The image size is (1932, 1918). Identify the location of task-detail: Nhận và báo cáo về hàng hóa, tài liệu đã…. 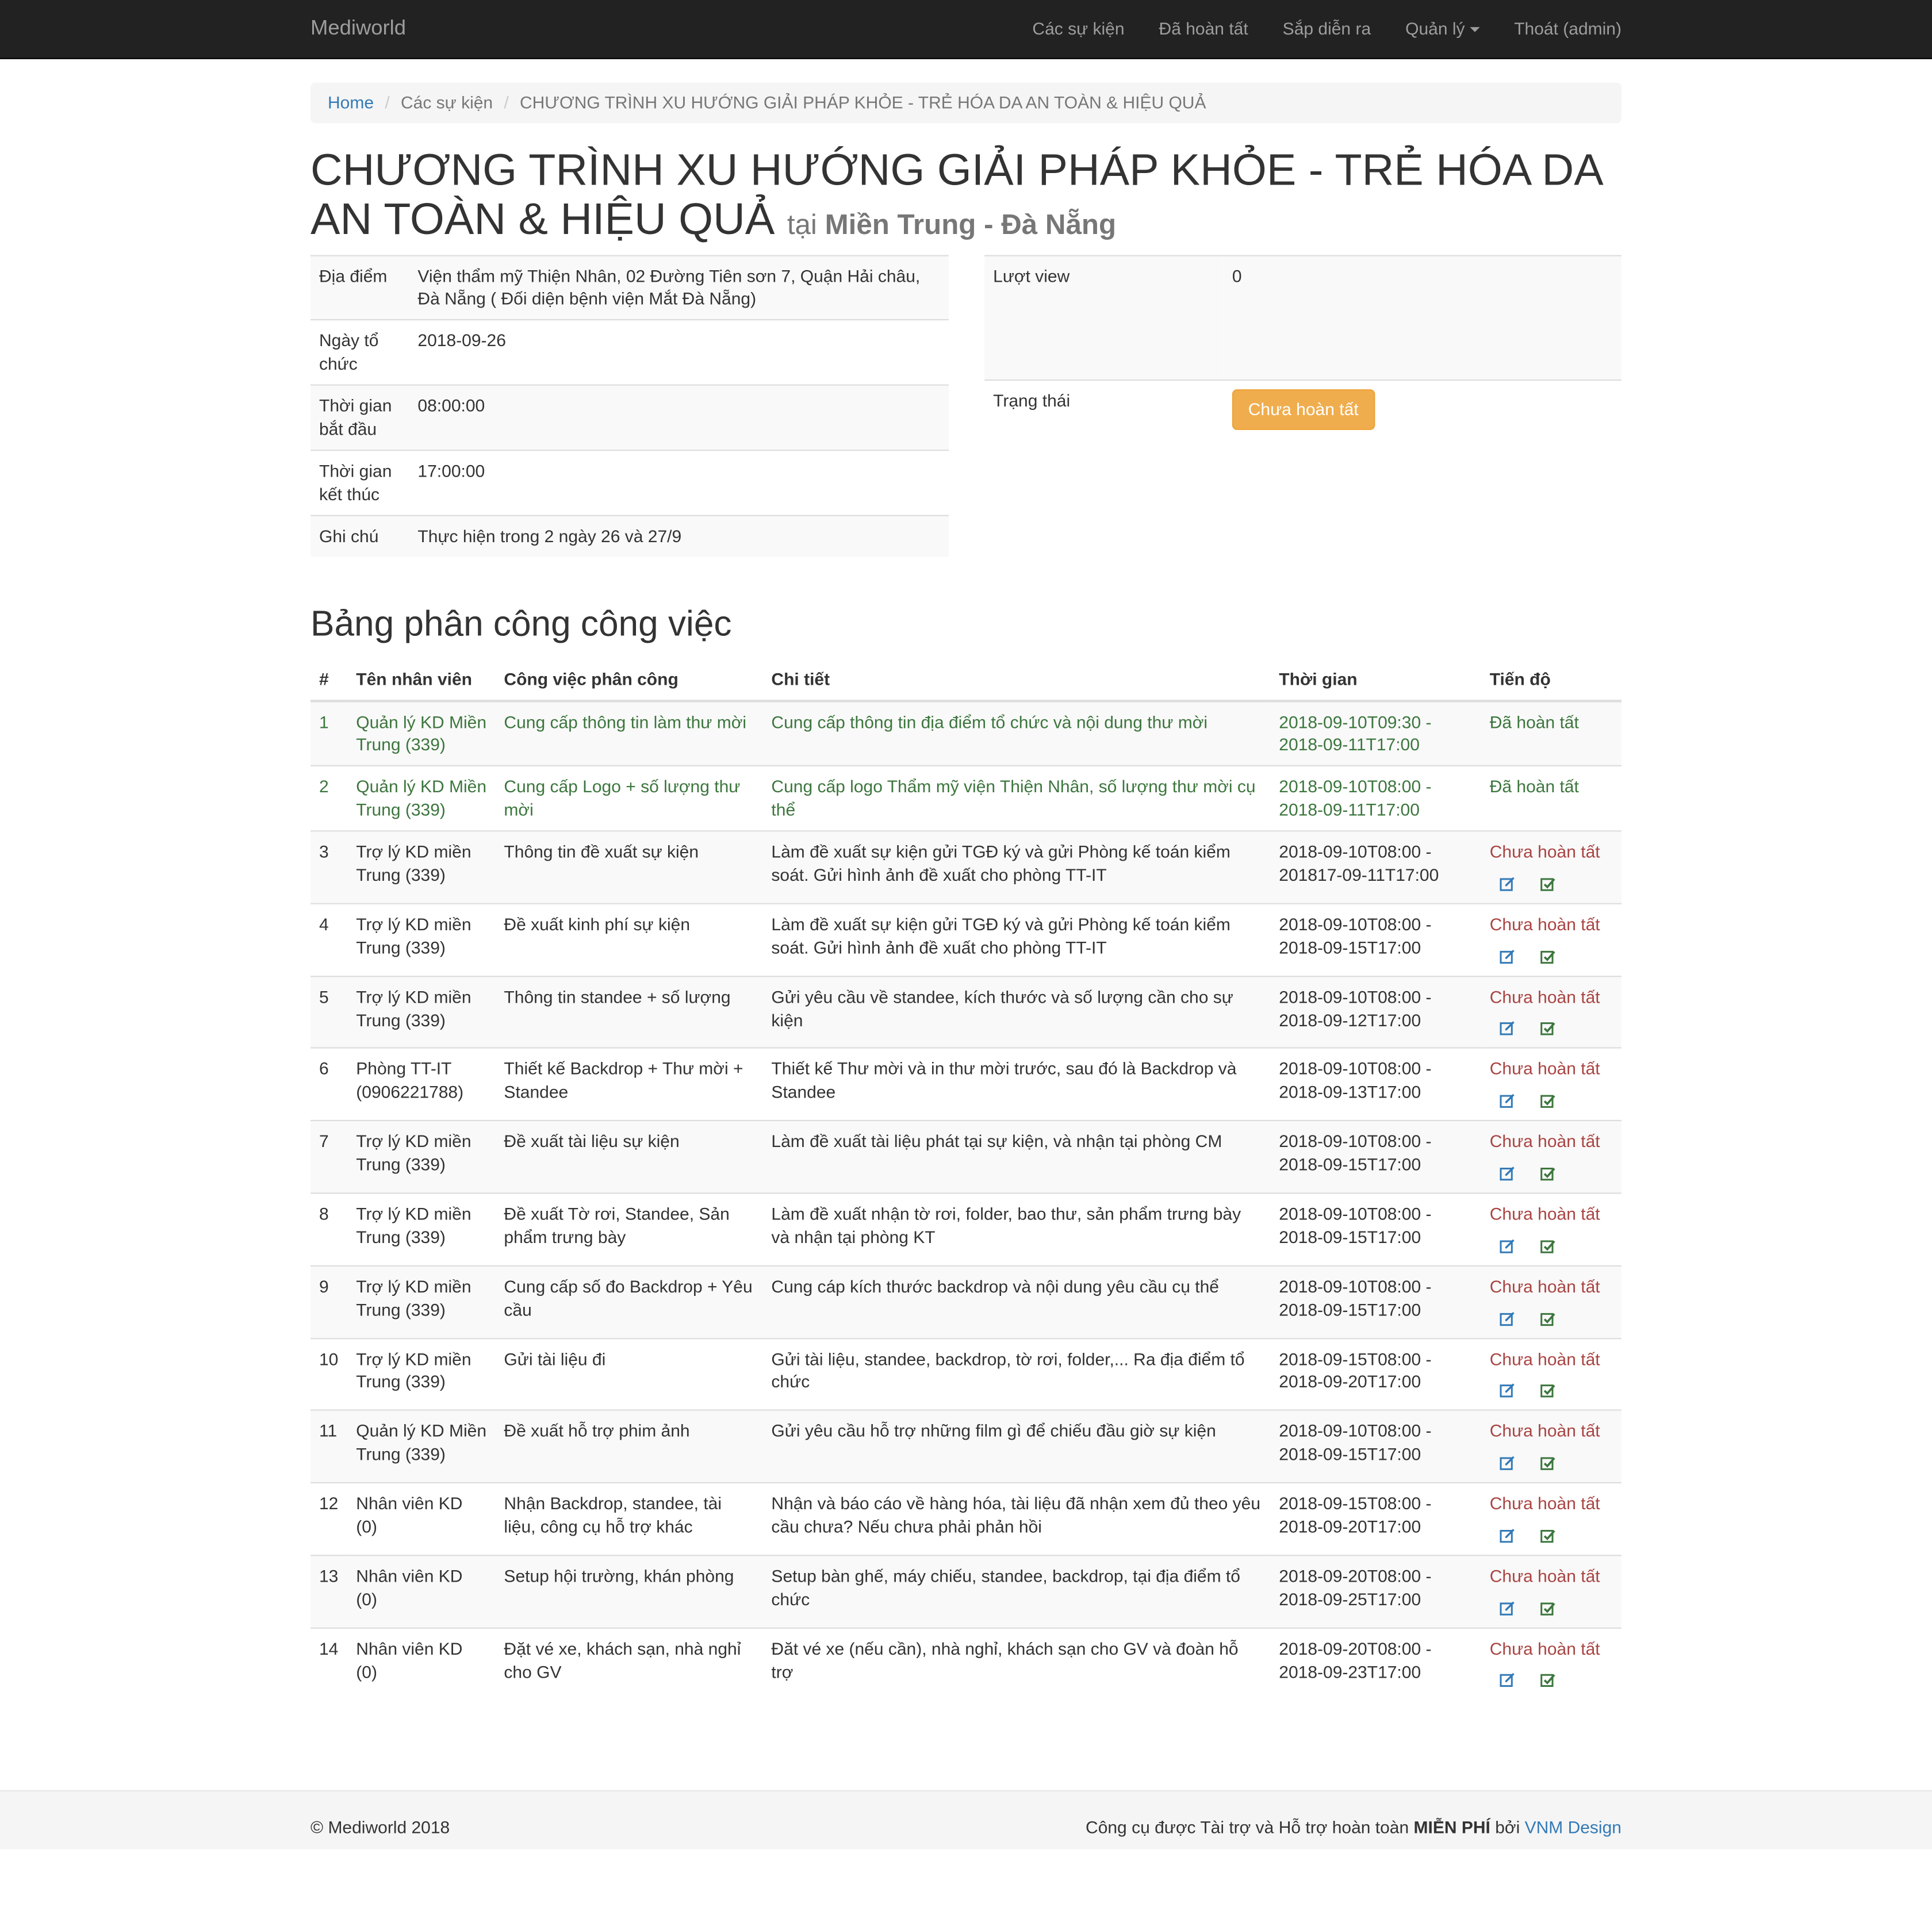
(1016, 1519).